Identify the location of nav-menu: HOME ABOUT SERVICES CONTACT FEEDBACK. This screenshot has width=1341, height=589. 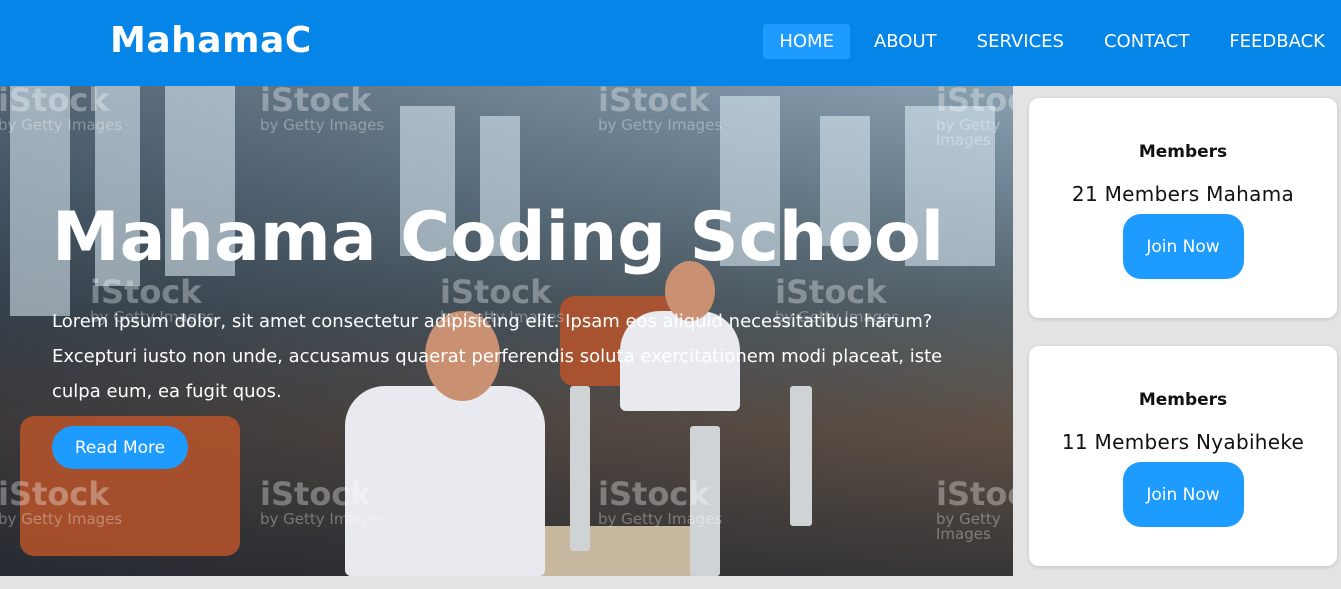
(1048, 41).